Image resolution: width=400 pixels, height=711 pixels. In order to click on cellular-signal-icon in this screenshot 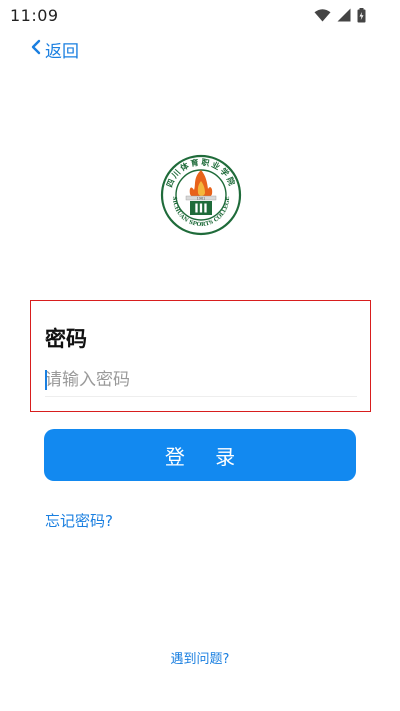, I will do `click(344, 15)`.